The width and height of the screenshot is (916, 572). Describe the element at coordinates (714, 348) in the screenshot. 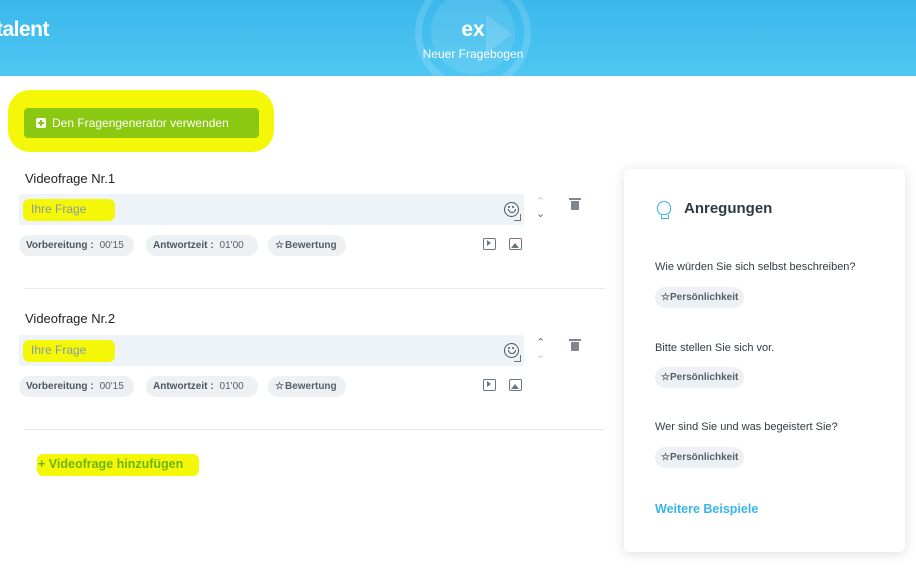

I see `suggestion-text: Bitte stellen Sie sich vor.` at that location.